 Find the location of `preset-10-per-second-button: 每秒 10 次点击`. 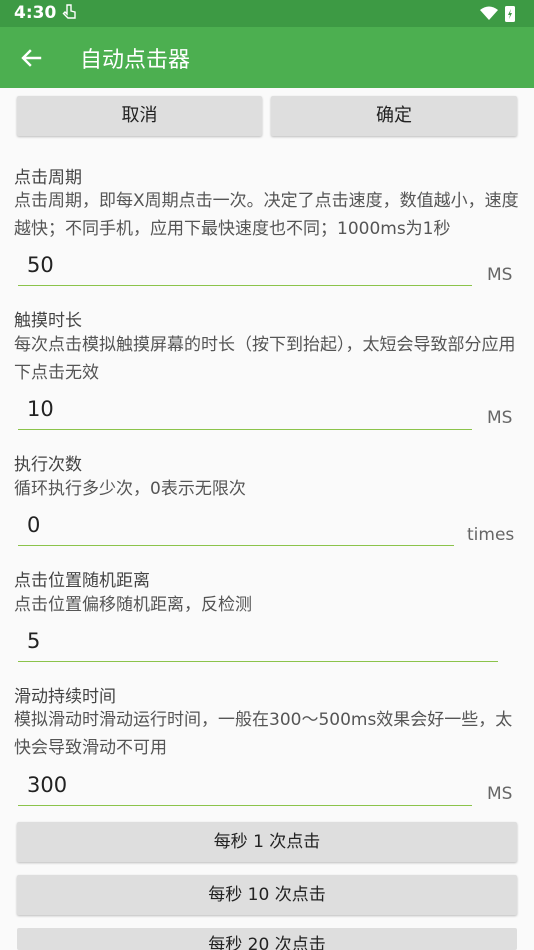

preset-10-per-second-button: 每秒 10 次点击 is located at coordinates (267, 895).